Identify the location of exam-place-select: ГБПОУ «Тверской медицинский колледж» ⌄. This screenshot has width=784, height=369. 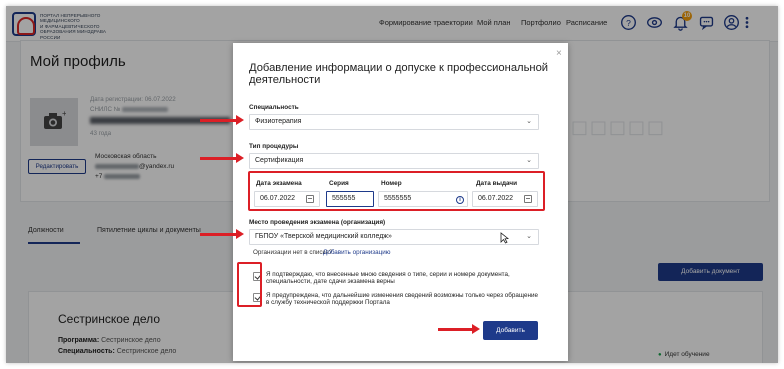
(394, 237).